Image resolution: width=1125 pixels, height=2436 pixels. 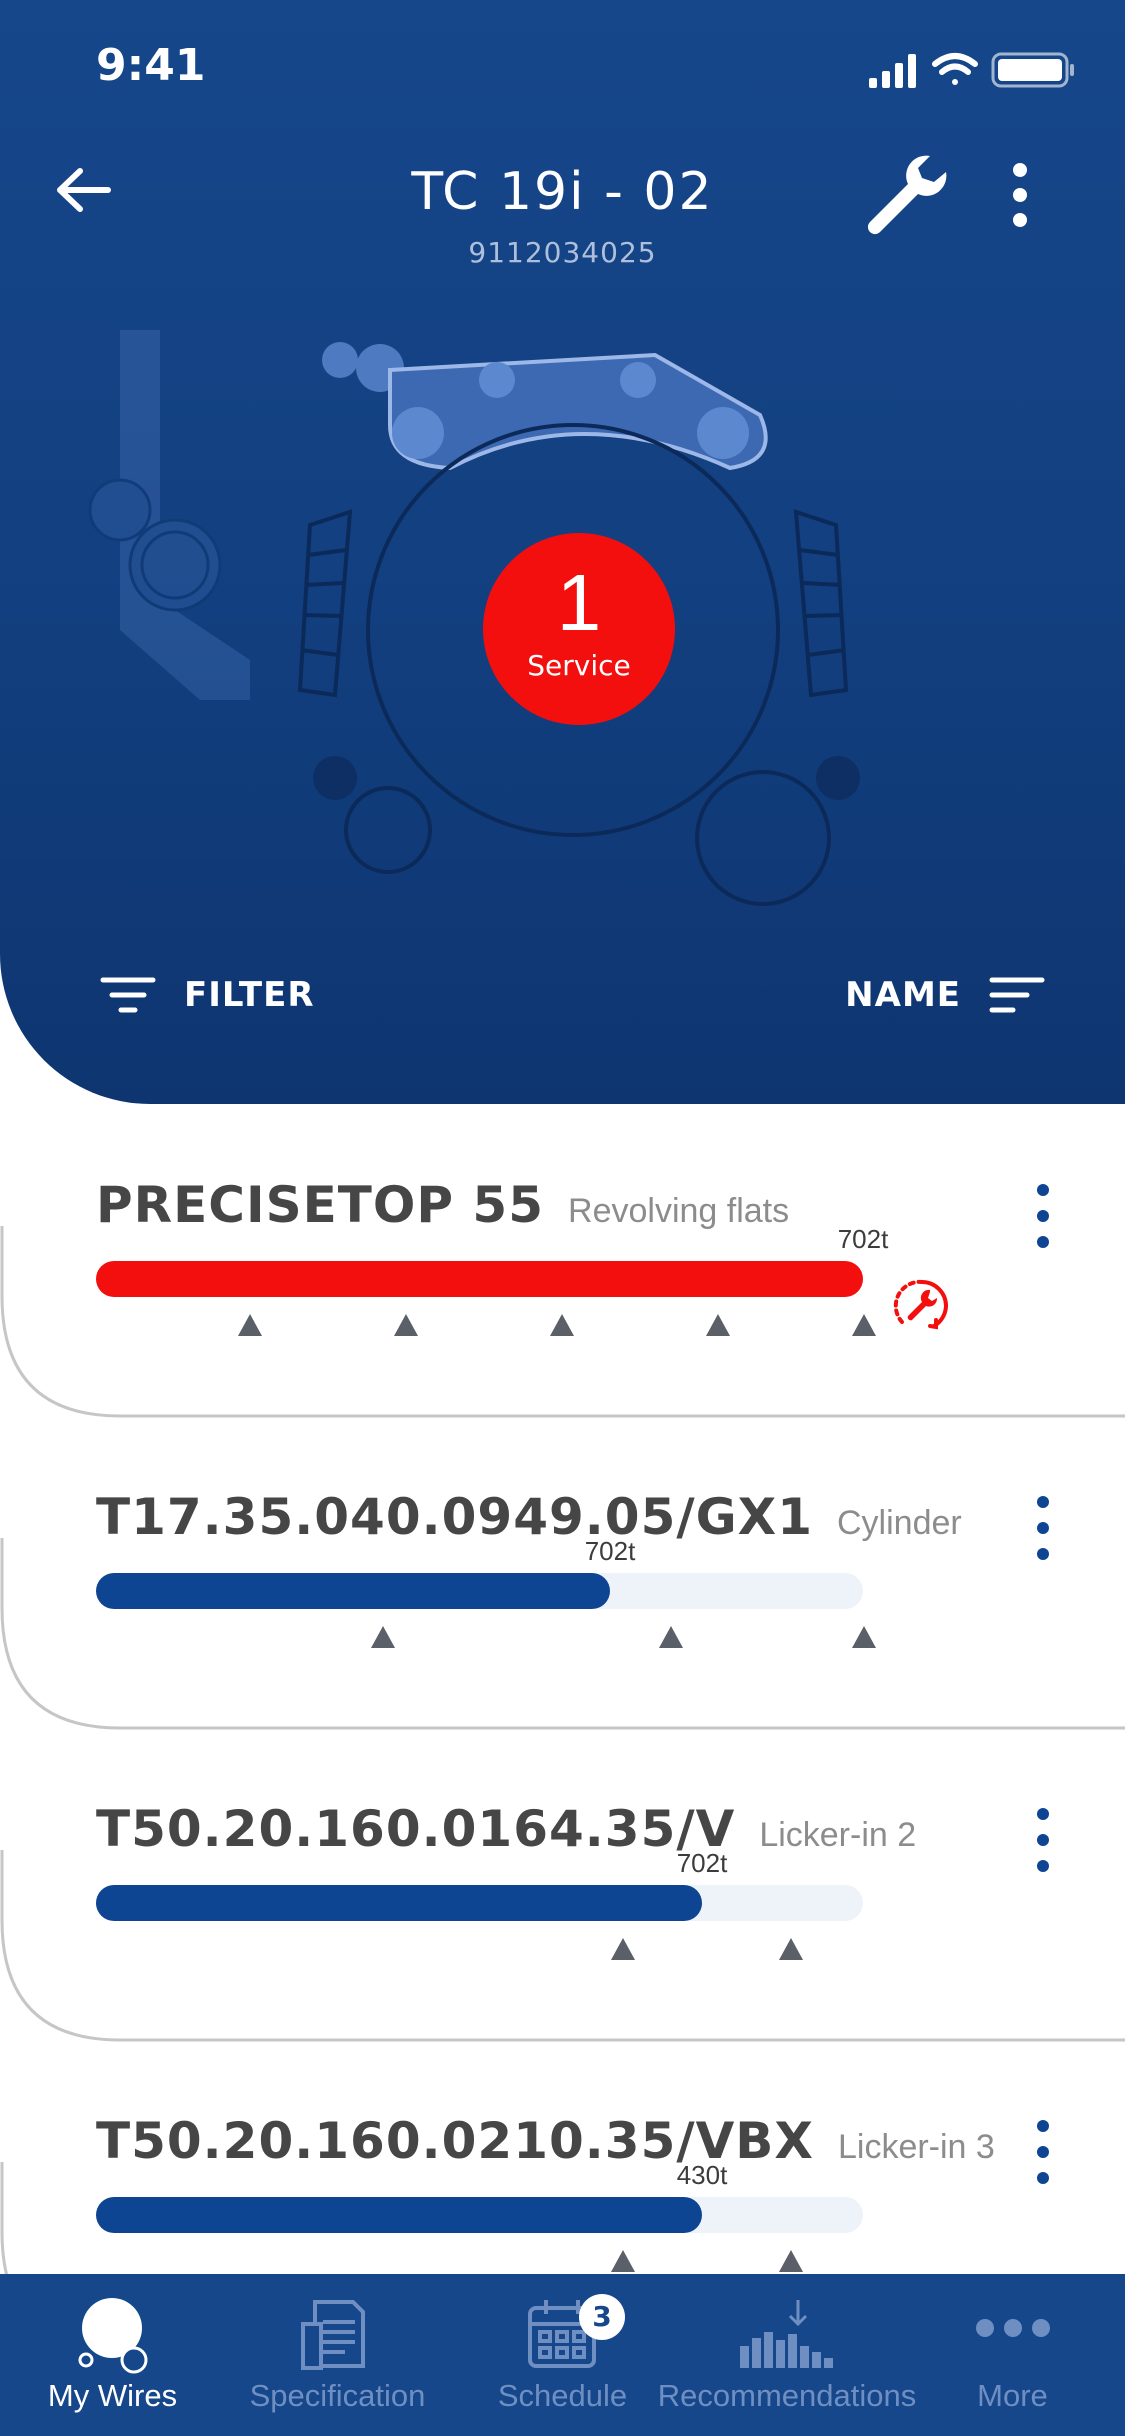 I want to click on schedule-badge: 3, so click(x=602, y=2317).